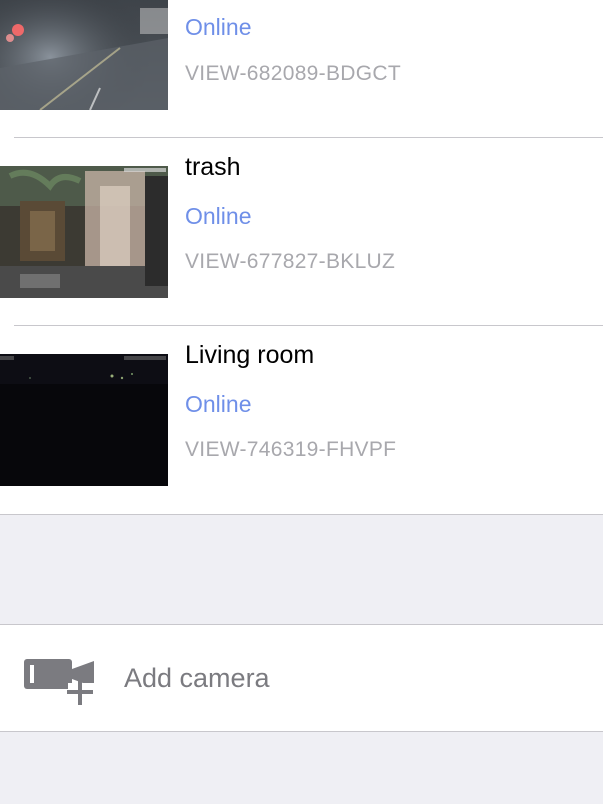 The image size is (603, 804). Describe the element at coordinates (60, 681) in the screenshot. I see `add-video-camera-icon` at that location.